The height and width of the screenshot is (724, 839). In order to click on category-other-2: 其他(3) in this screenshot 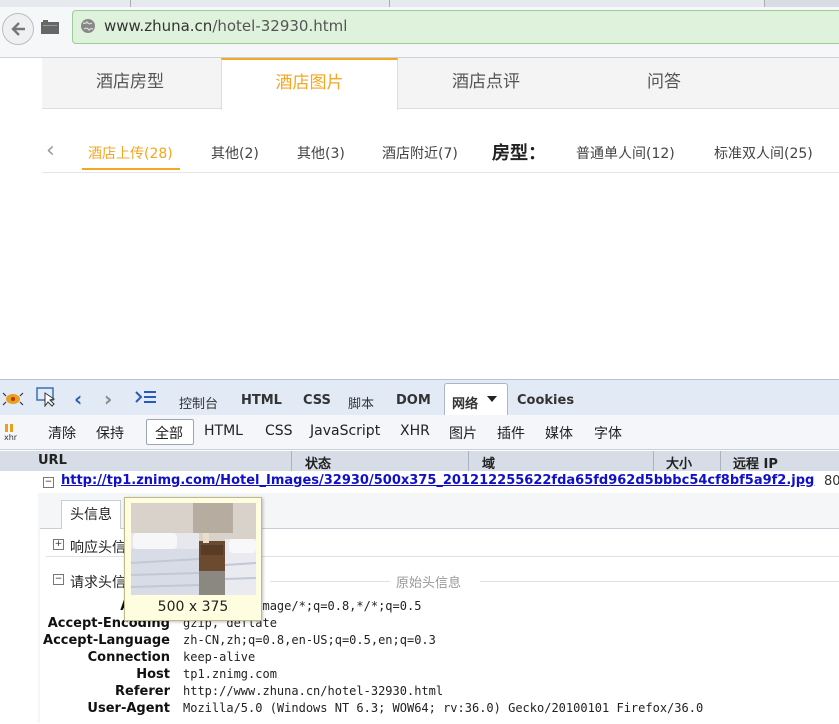, I will do `click(321, 153)`.